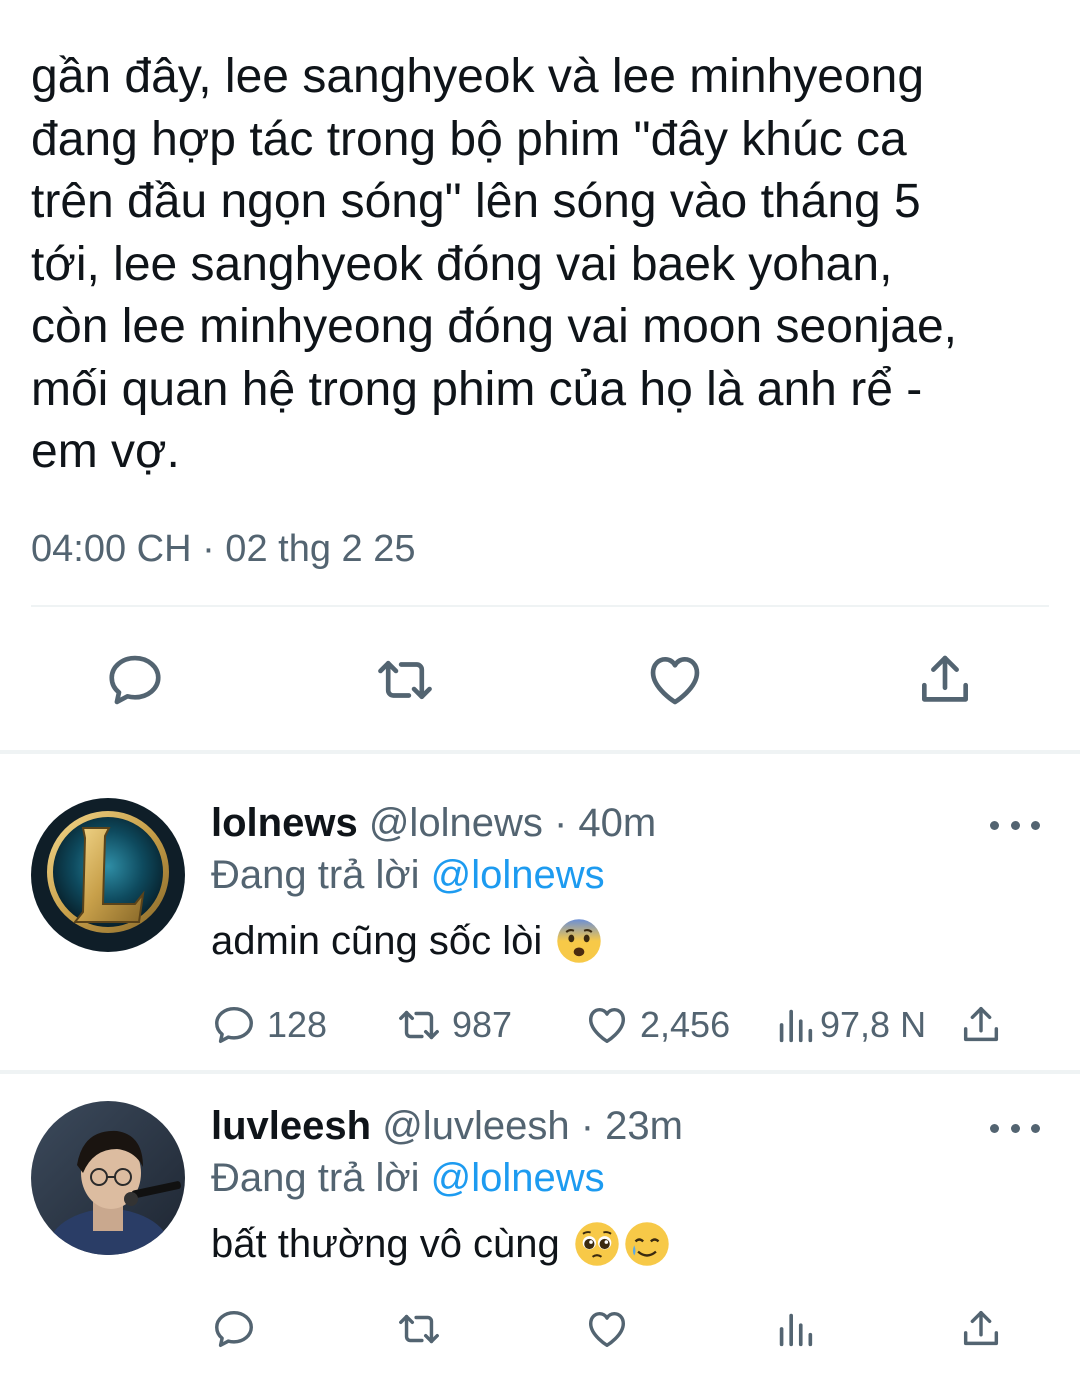 Image resolution: width=1080 pixels, height=1376 pixels. Describe the element at coordinates (482, 1024) in the screenshot. I see `retweet-count: 987` at that location.